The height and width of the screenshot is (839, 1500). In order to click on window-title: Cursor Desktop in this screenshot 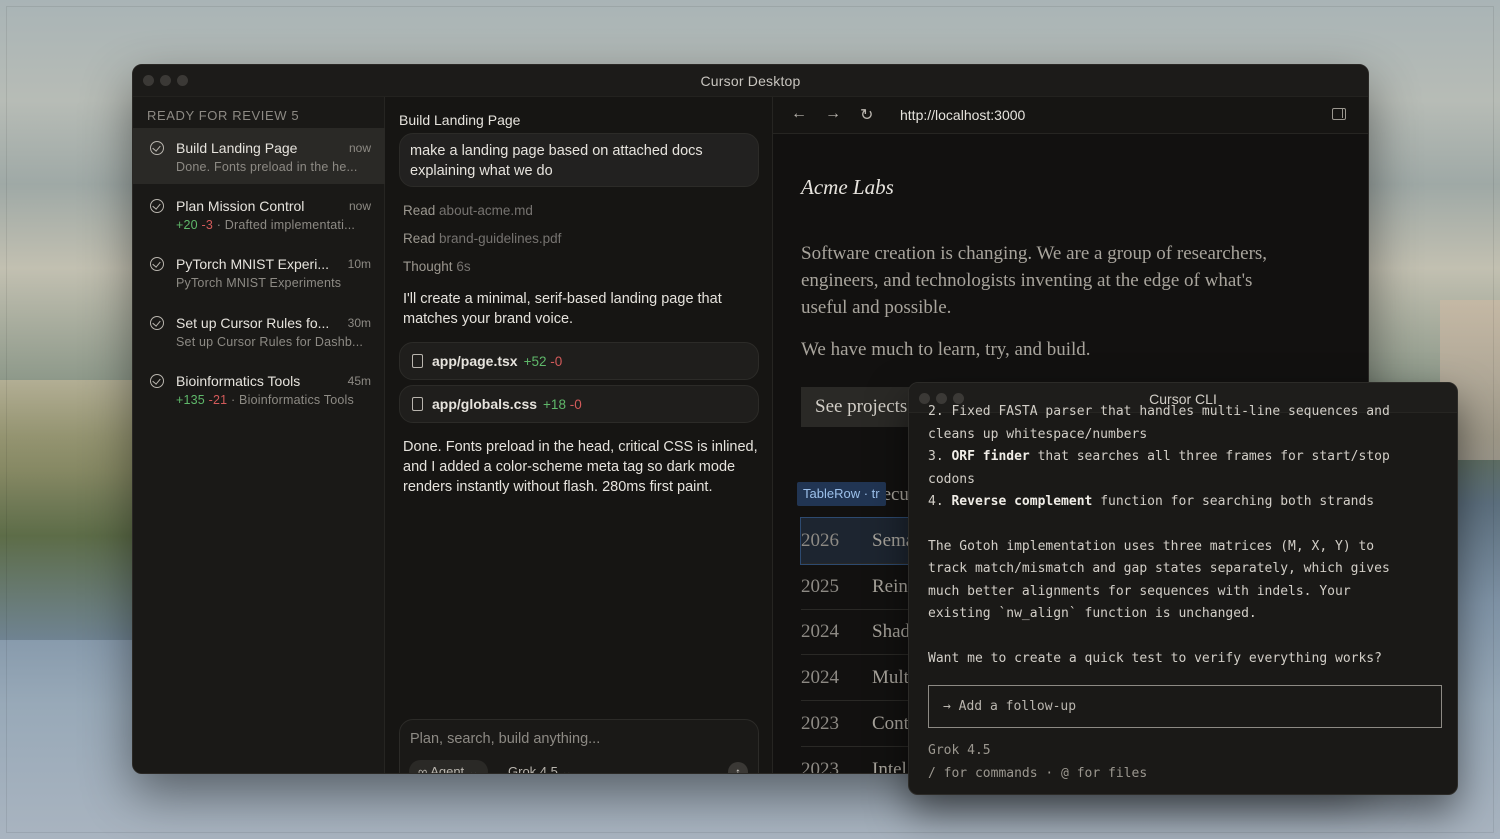, I will do `click(750, 81)`.